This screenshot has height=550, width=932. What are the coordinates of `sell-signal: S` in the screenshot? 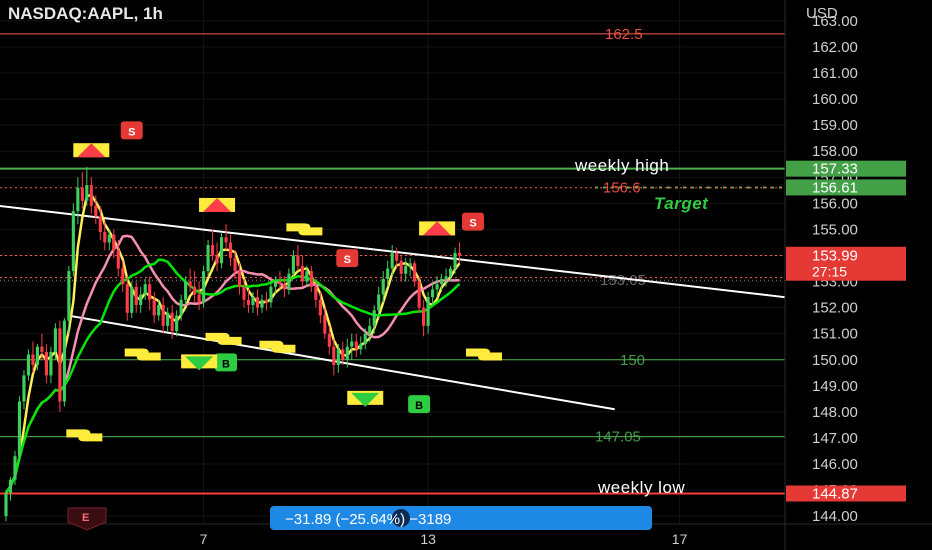 It's located at (347, 258).